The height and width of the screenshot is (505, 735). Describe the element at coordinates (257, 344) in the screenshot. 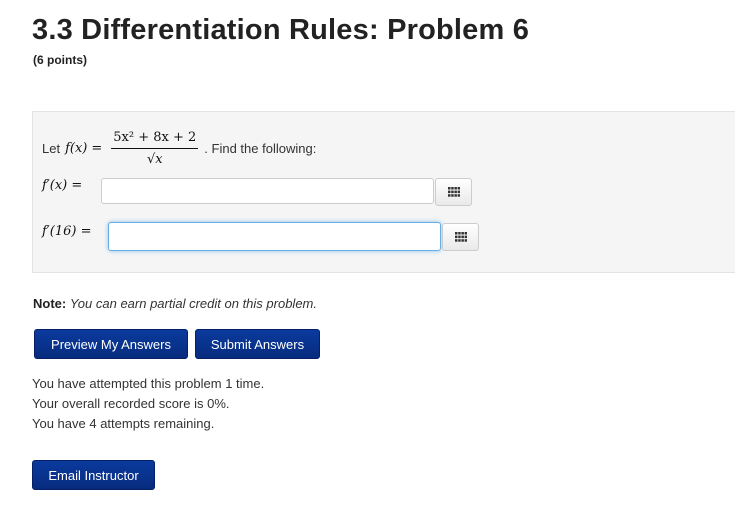

I see `submit-answers-button: Submit Answers` at that location.